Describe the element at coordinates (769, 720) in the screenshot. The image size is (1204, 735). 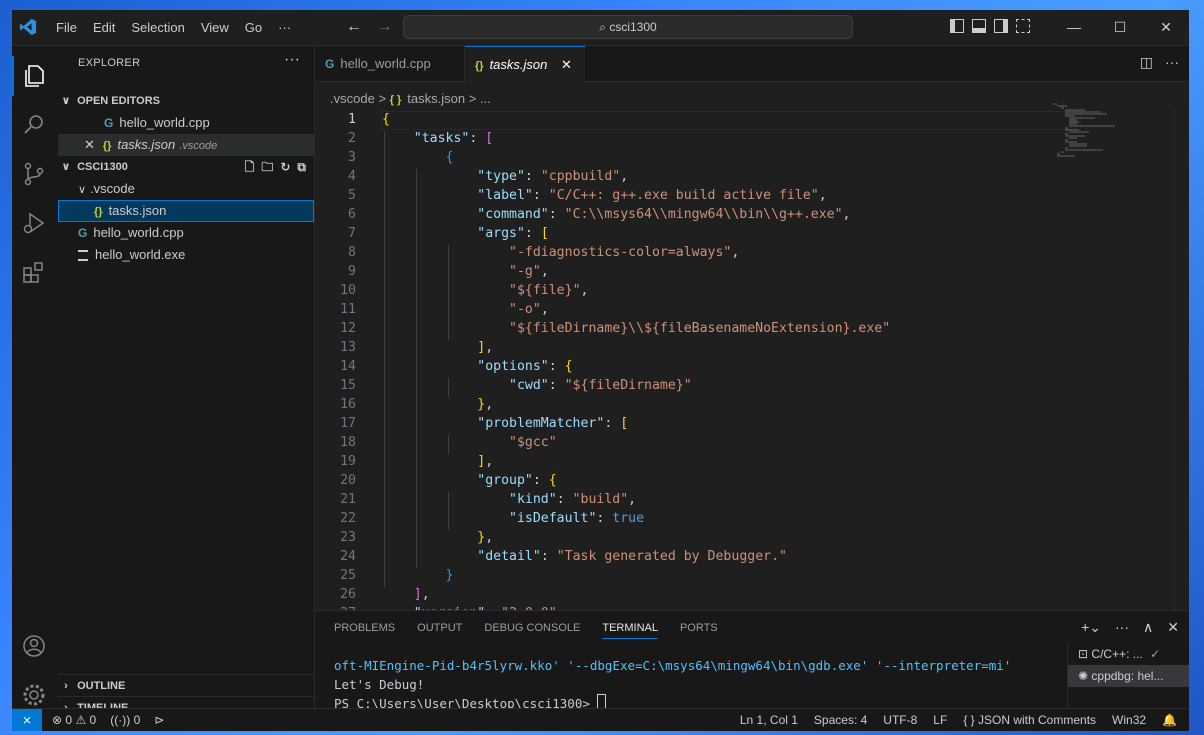
I see `cursor-position: Ln 1, Col 1` at that location.